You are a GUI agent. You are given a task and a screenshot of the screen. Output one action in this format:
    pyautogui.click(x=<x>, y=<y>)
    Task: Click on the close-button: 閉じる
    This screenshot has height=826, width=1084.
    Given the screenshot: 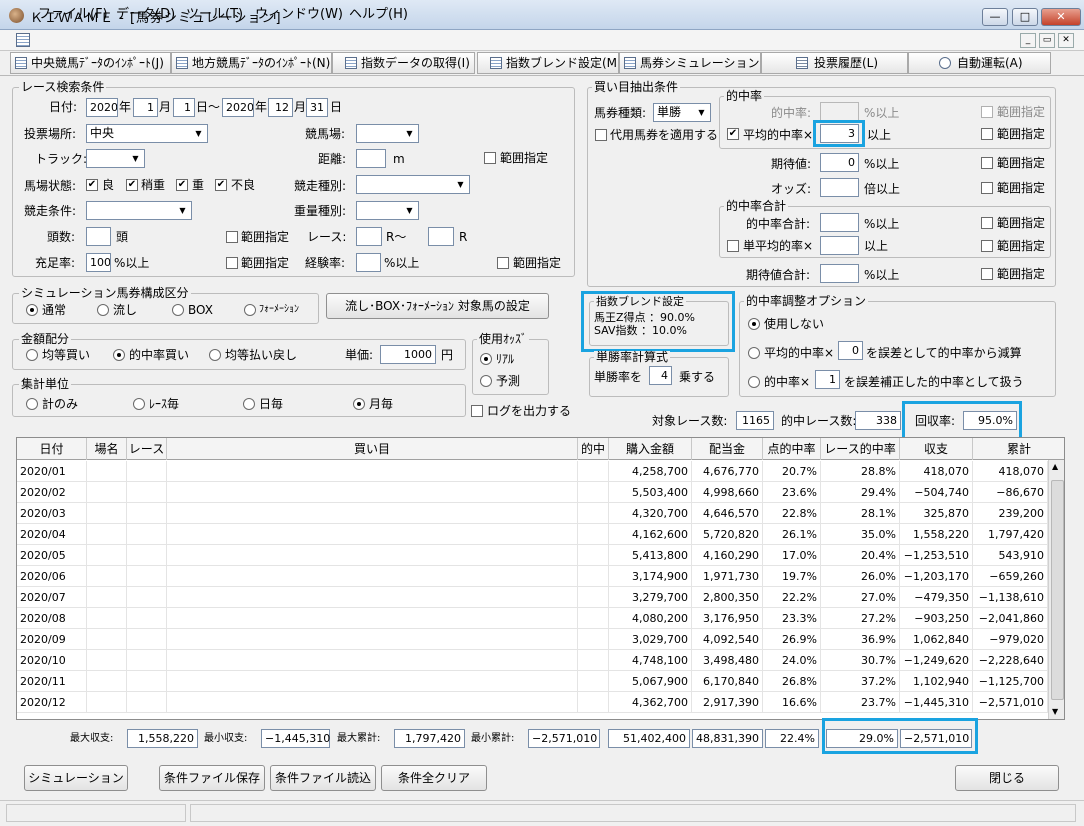 What is the action you would take?
    pyautogui.click(x=1007, y=778)
    